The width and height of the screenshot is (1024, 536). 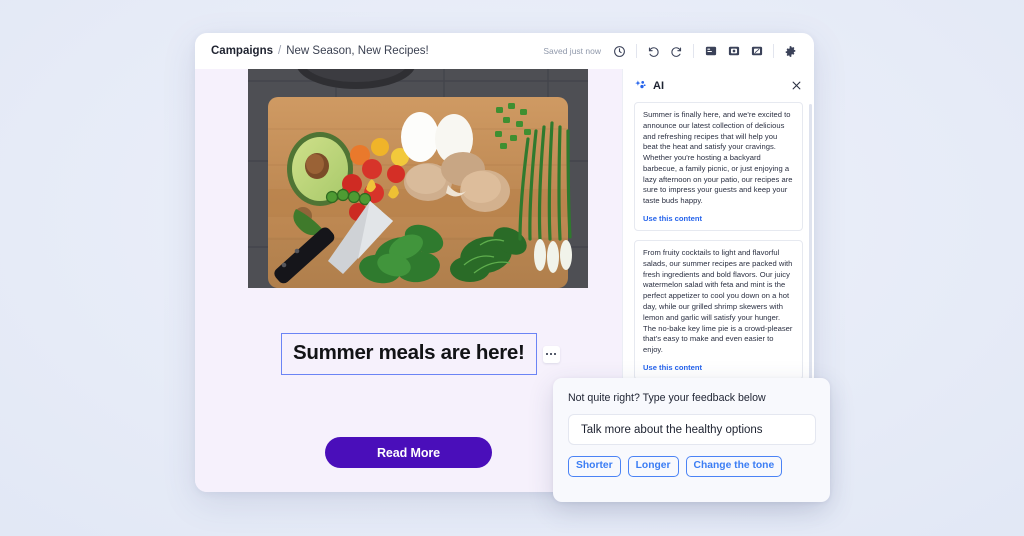 I want to click on breadcrumb-current: New Season, New Recipes!, so click(x=357, y=51).